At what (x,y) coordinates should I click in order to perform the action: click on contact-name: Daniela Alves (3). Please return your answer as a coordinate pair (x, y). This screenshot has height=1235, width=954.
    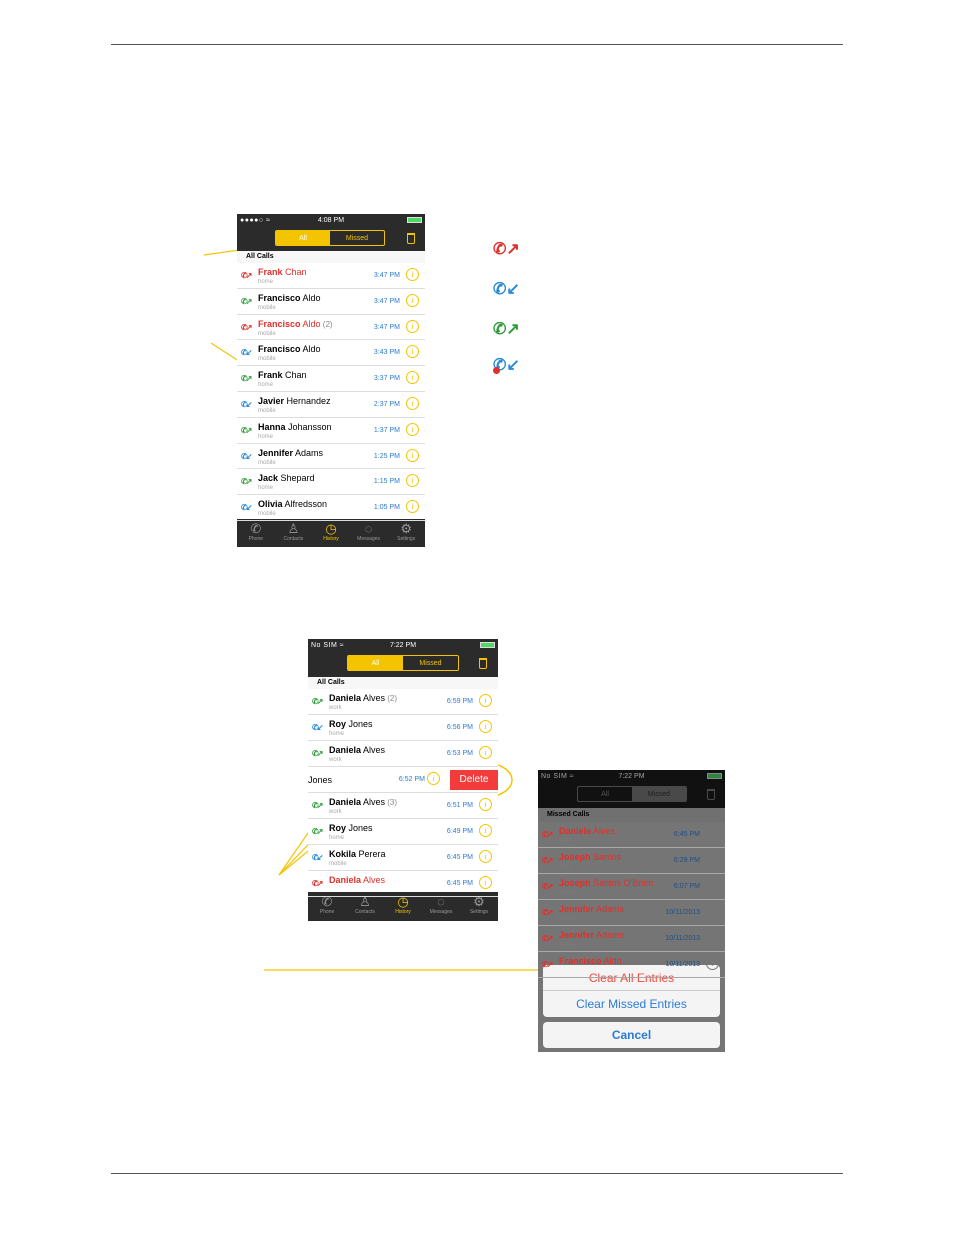
    Looking at the image, I should click on (363, 802).